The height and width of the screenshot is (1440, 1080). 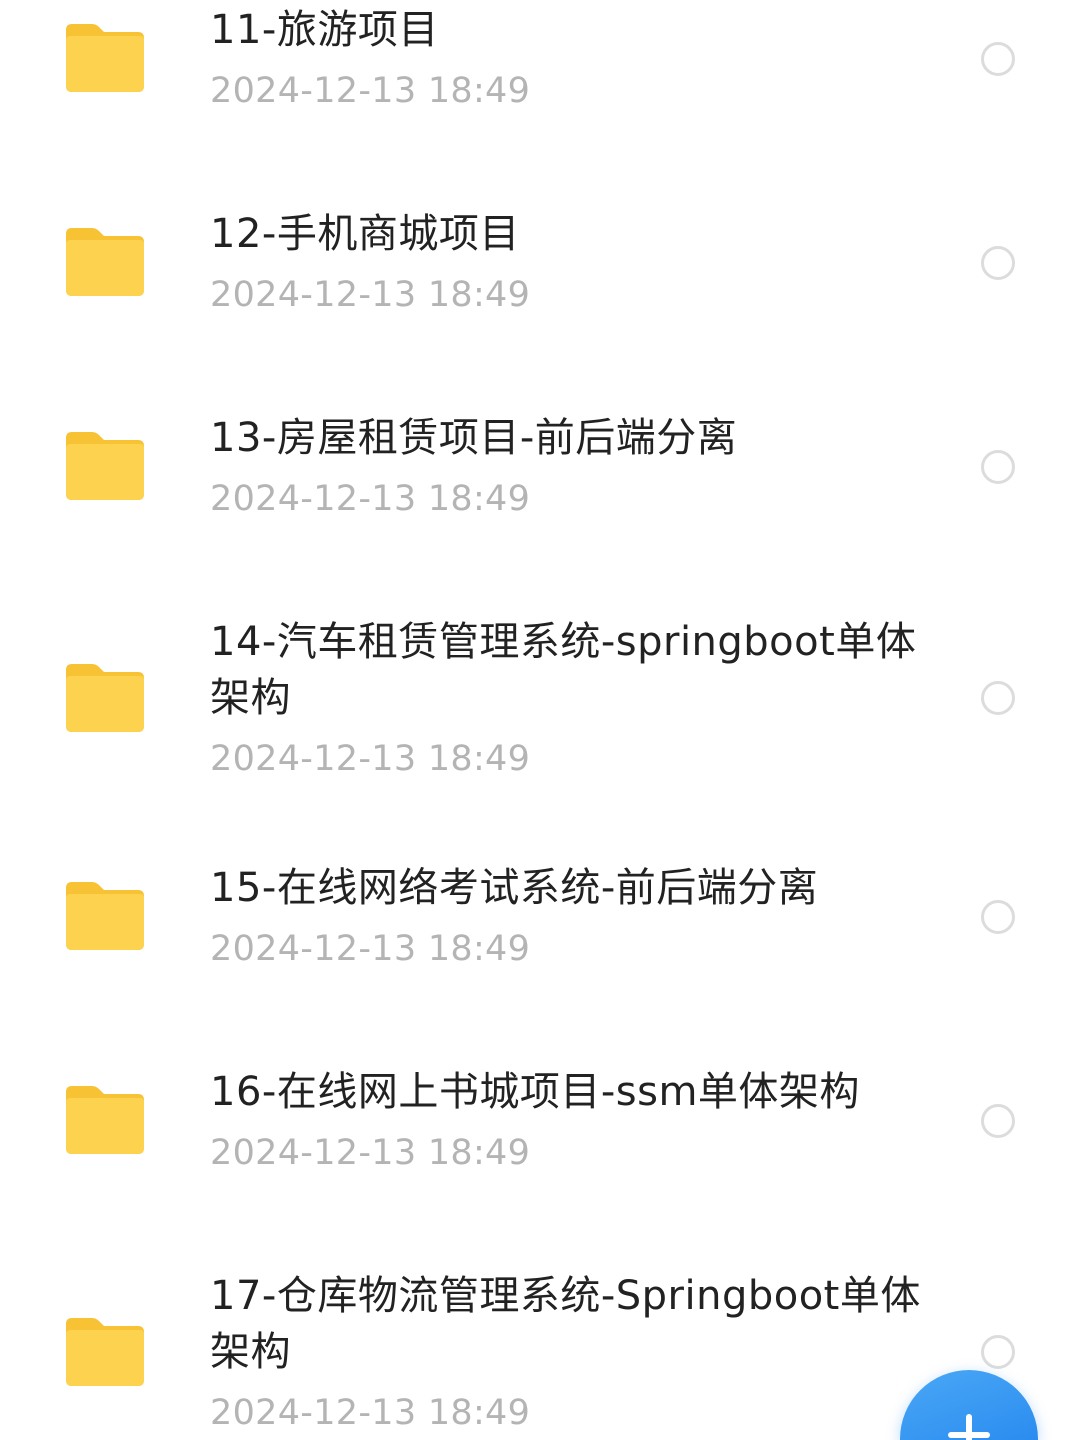 What do you see at coordinates (324, 30) in the screenshot?
I see `item-name: 11-旅游项目` at bounding box center [324, 30].